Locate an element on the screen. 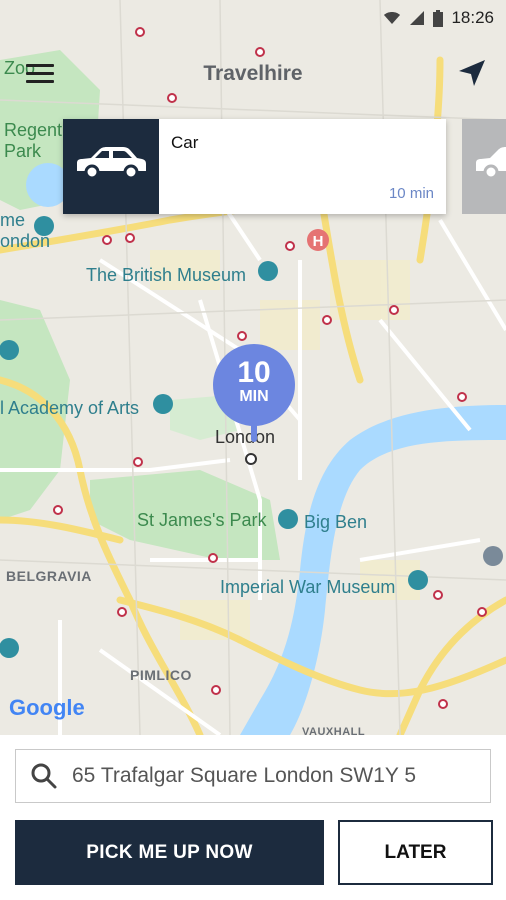 This screenshot has height=900, width=506. map-label-home: me is located at coordinates (13, 220).